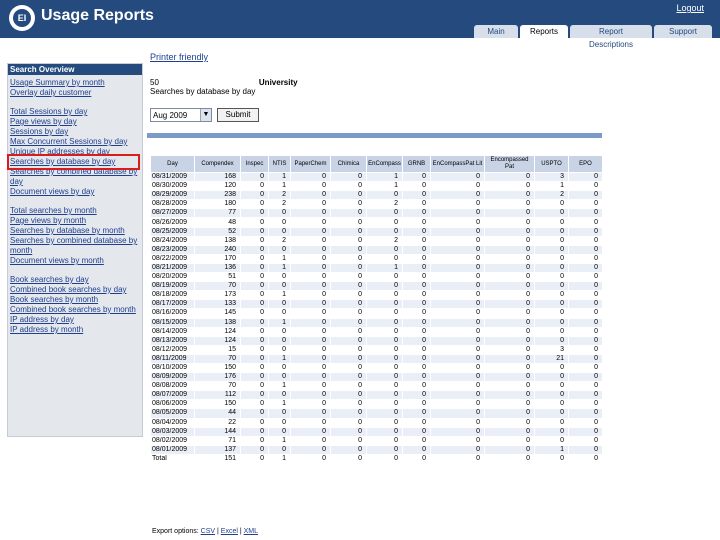 Image resolution: width=720 pixels, height=540 pixels. I want to click on month-select-value: Aug 2009, so click(170, 115).